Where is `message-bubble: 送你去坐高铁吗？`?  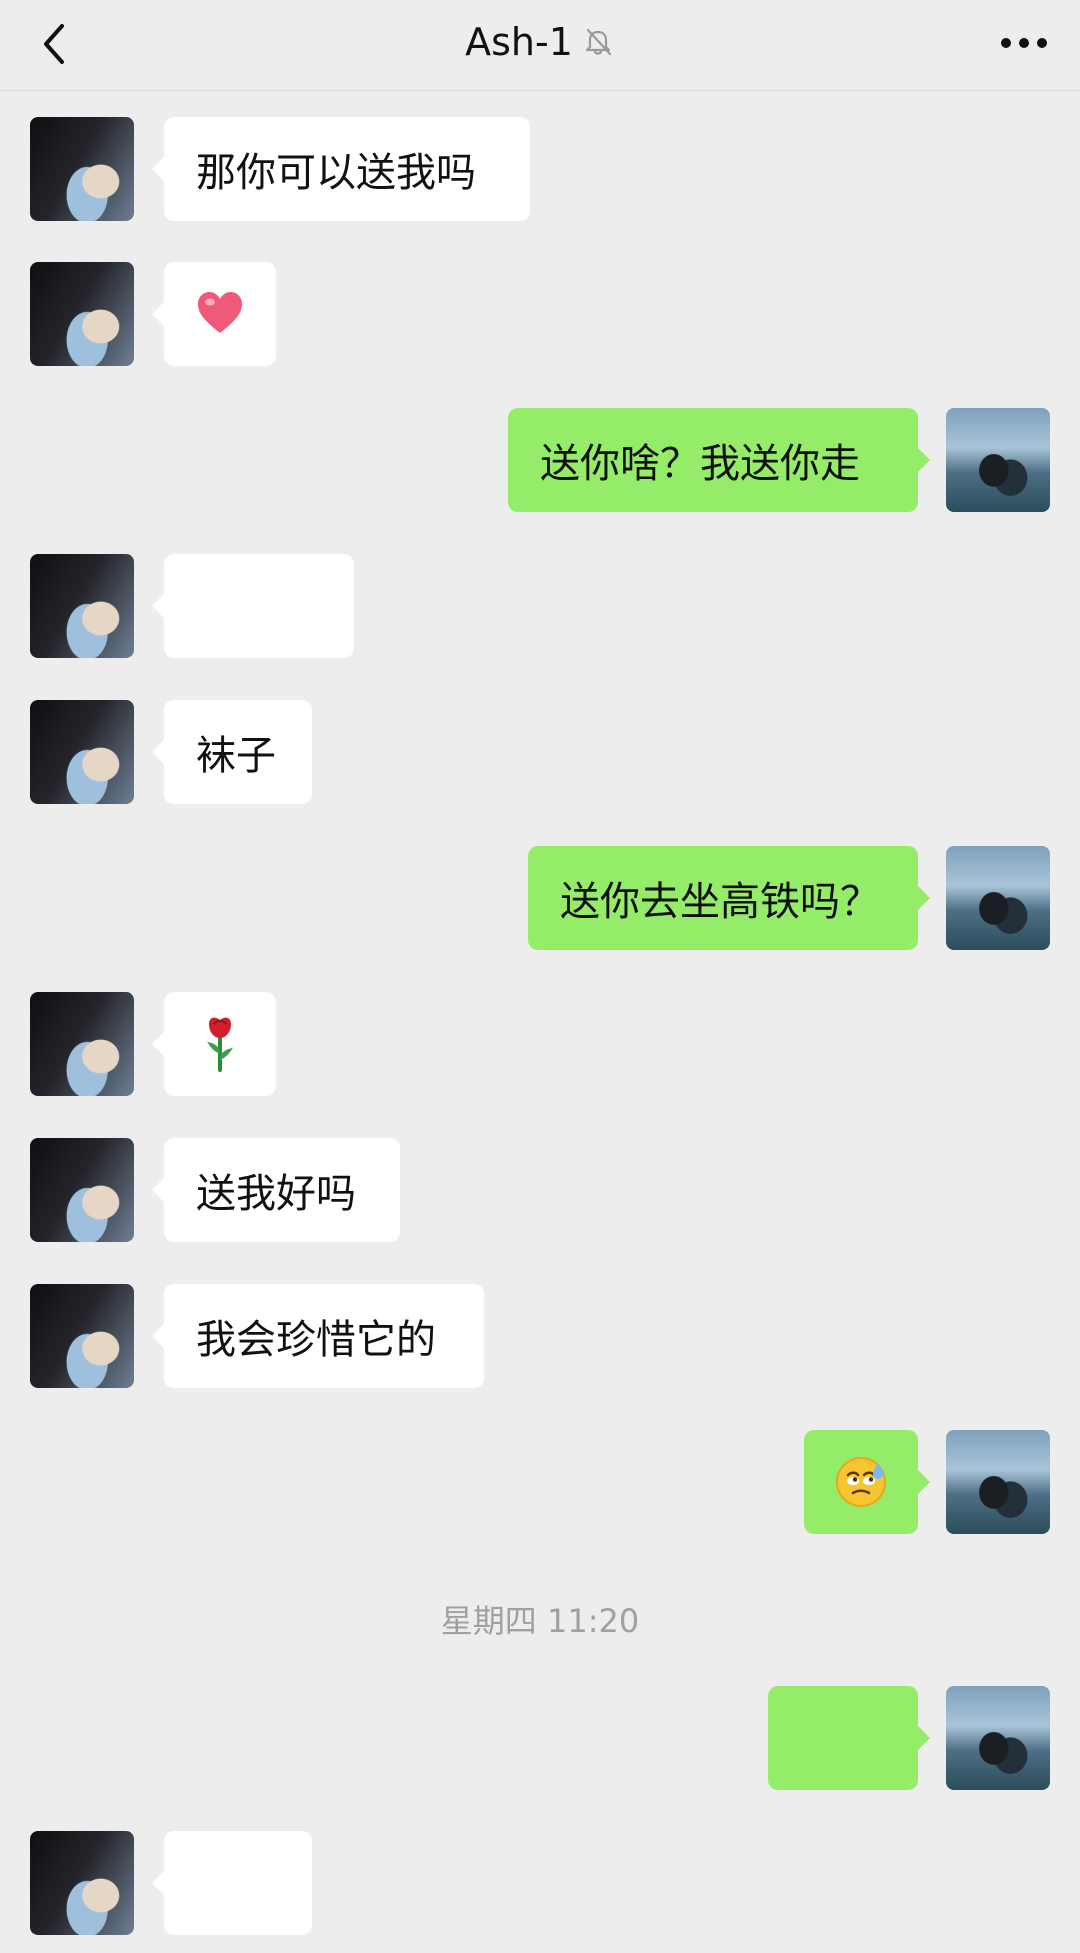 message-bubble: 送你去坐高铁吗？ is located at coordinates (729, 898).